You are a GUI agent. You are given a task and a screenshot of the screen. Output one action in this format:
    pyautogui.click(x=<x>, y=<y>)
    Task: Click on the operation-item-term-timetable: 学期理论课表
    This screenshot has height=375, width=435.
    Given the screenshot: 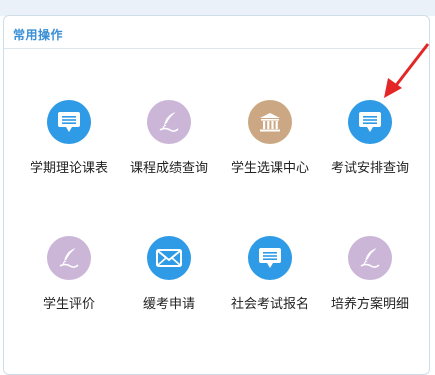 What is the action you would take?
    pyautogui.click(x=69, y=139)
    